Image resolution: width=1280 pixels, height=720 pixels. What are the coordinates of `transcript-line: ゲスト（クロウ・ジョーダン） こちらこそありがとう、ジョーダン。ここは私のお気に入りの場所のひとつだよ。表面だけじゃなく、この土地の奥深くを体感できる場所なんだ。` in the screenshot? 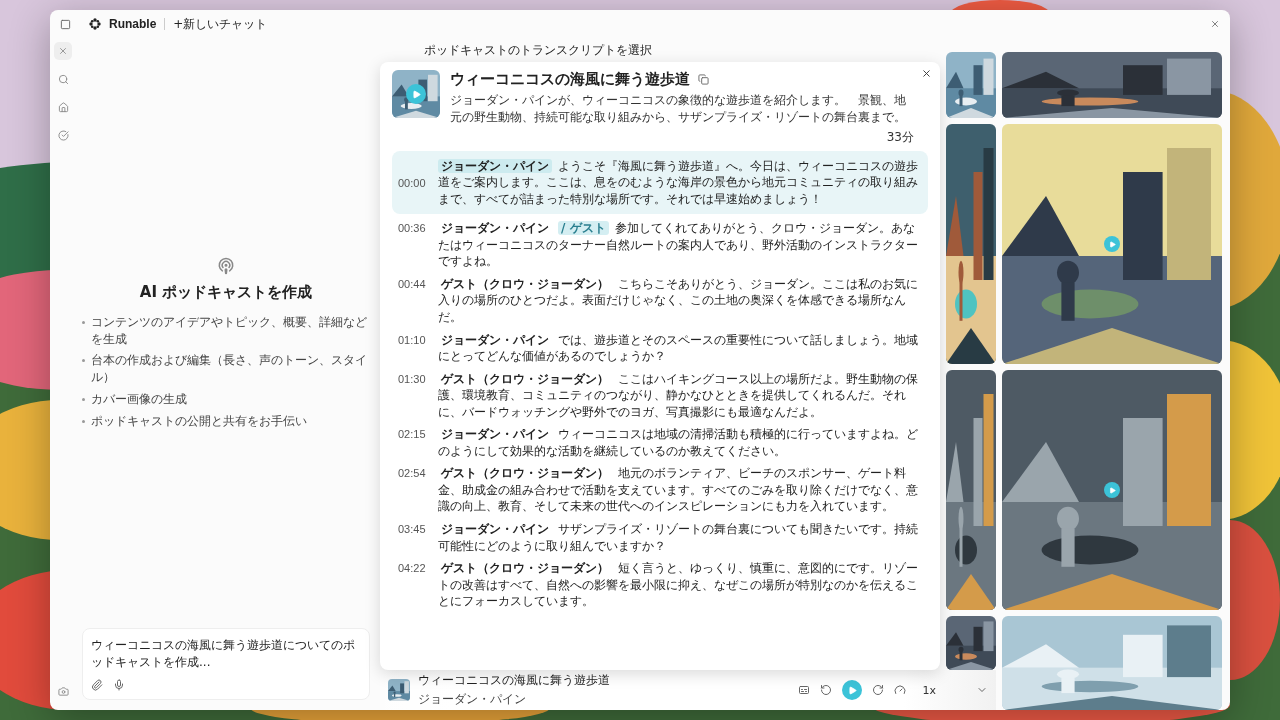 It's located at (678, 300).